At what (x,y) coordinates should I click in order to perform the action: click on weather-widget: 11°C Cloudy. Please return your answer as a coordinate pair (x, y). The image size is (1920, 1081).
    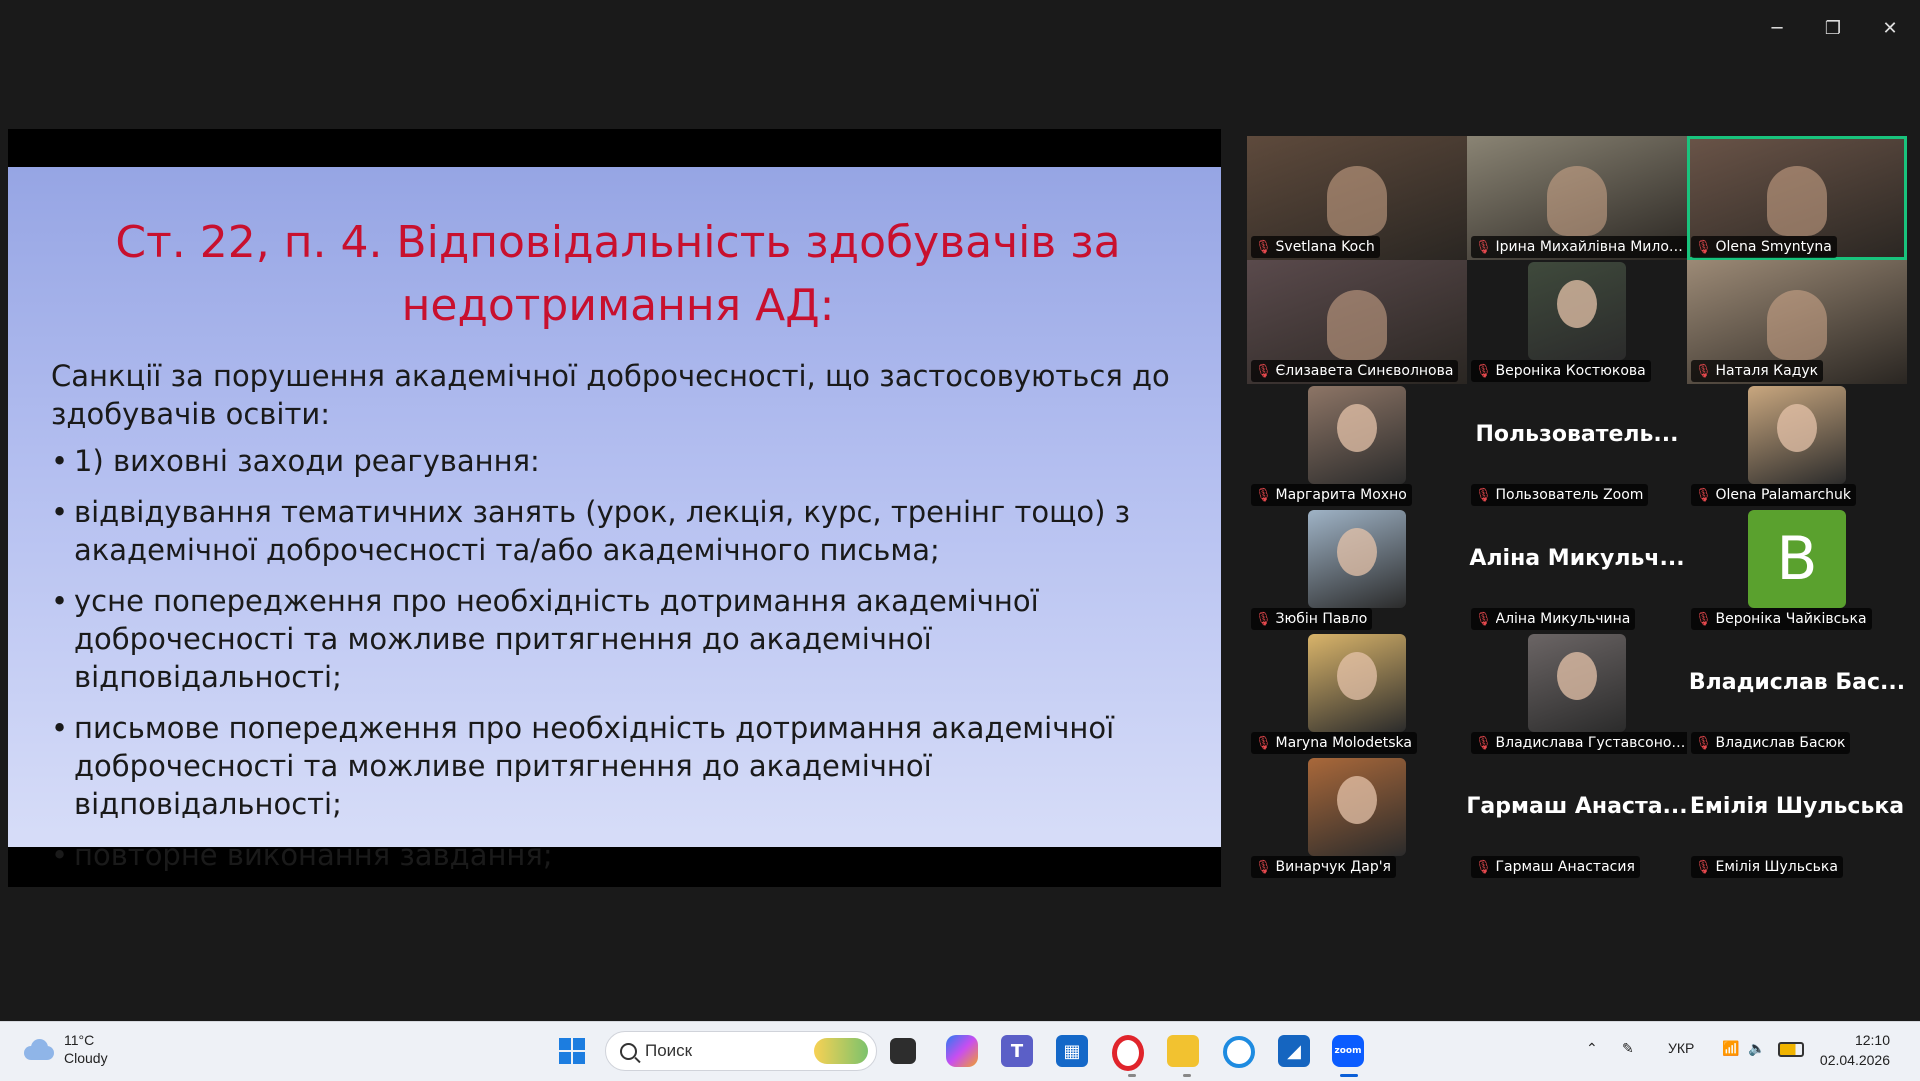
    Looking at the image, I should click on (65, 1049).